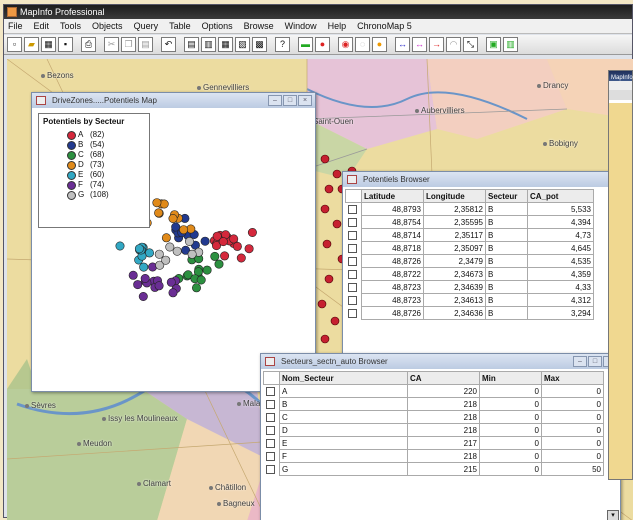  Describe the element at coordinates (493, 44) in the screenshot. I see `export-icon: ▣` at that location.